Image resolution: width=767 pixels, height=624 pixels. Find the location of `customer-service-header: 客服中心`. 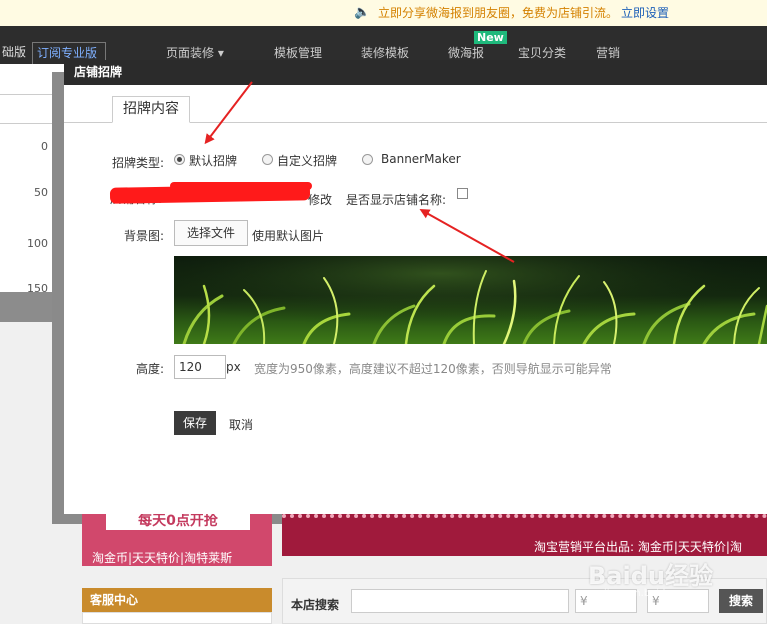

customer-service-header: 客服中心 is located at coordinates (177, 600).